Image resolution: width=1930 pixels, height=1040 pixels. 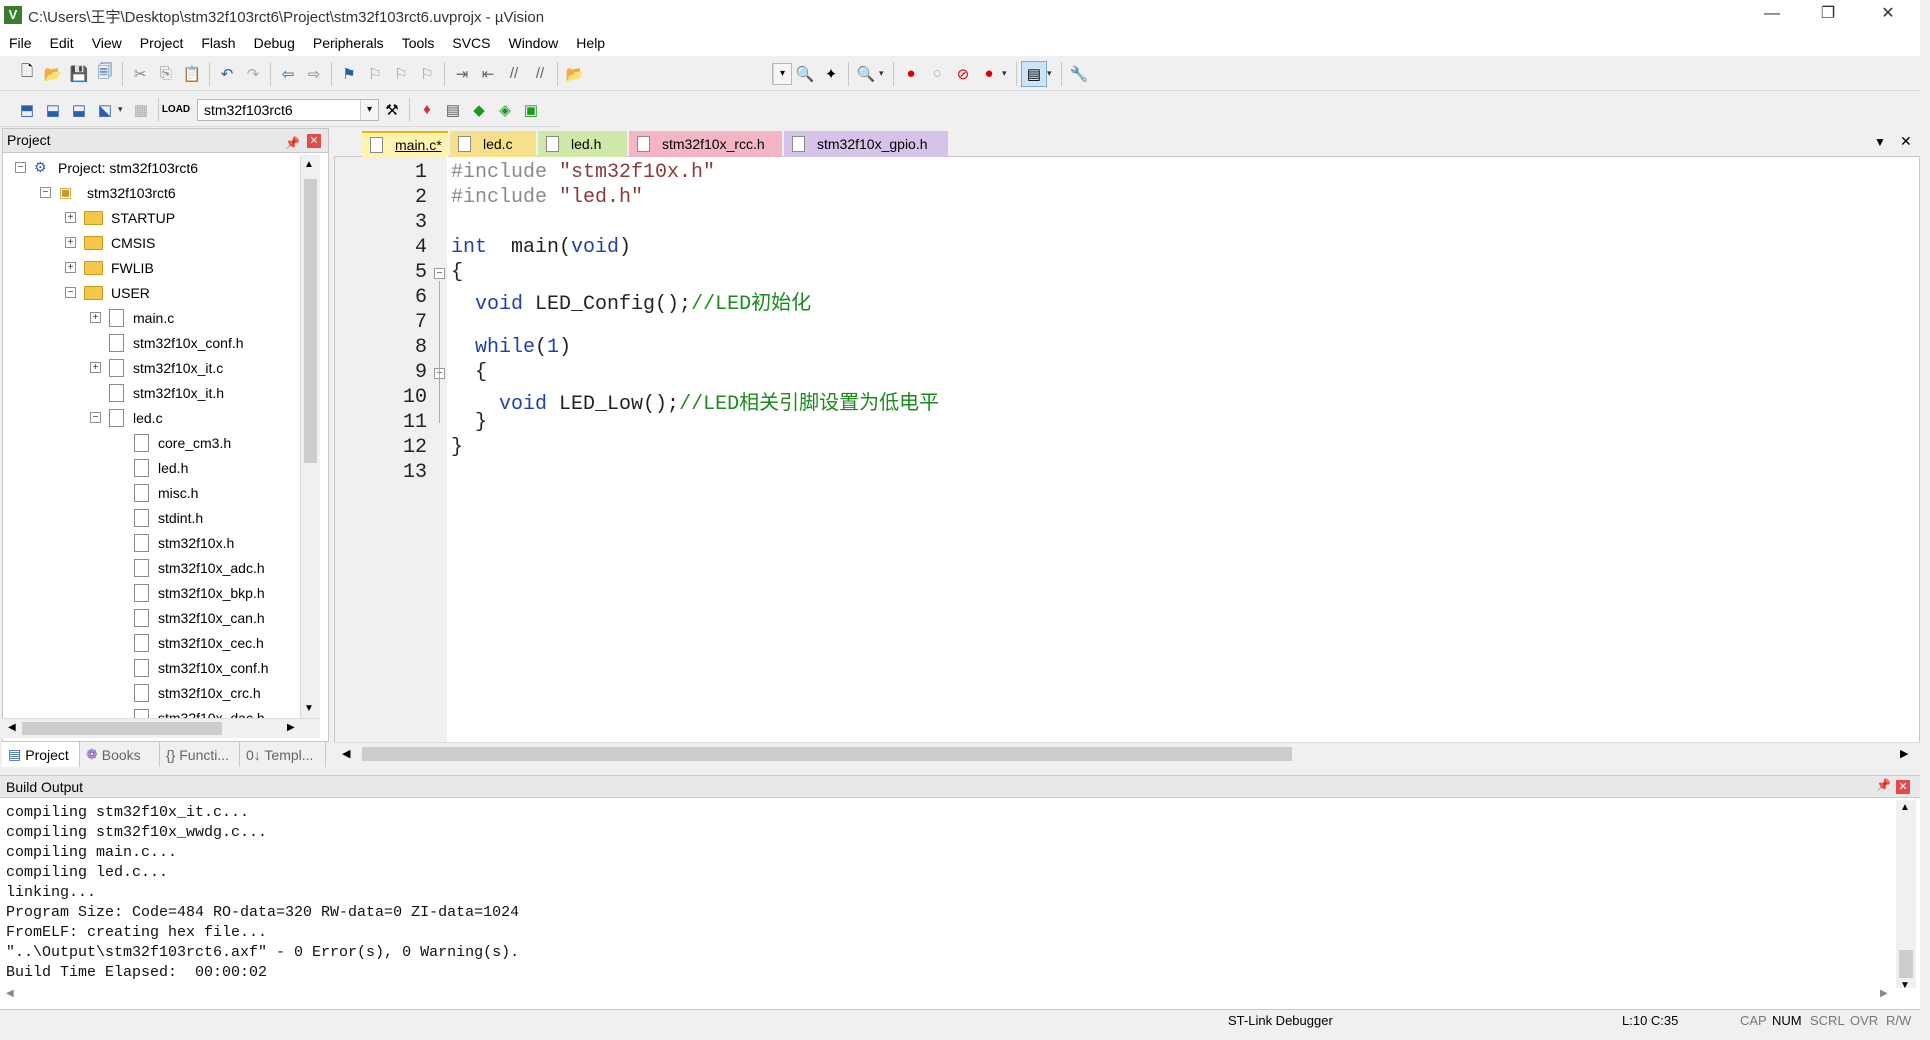 What do you see at coordinates (106, 167) in the screenshot?
I see `tree-item: − ⚙ Project: stm32f103rct6` at bounding box center [106, 167].